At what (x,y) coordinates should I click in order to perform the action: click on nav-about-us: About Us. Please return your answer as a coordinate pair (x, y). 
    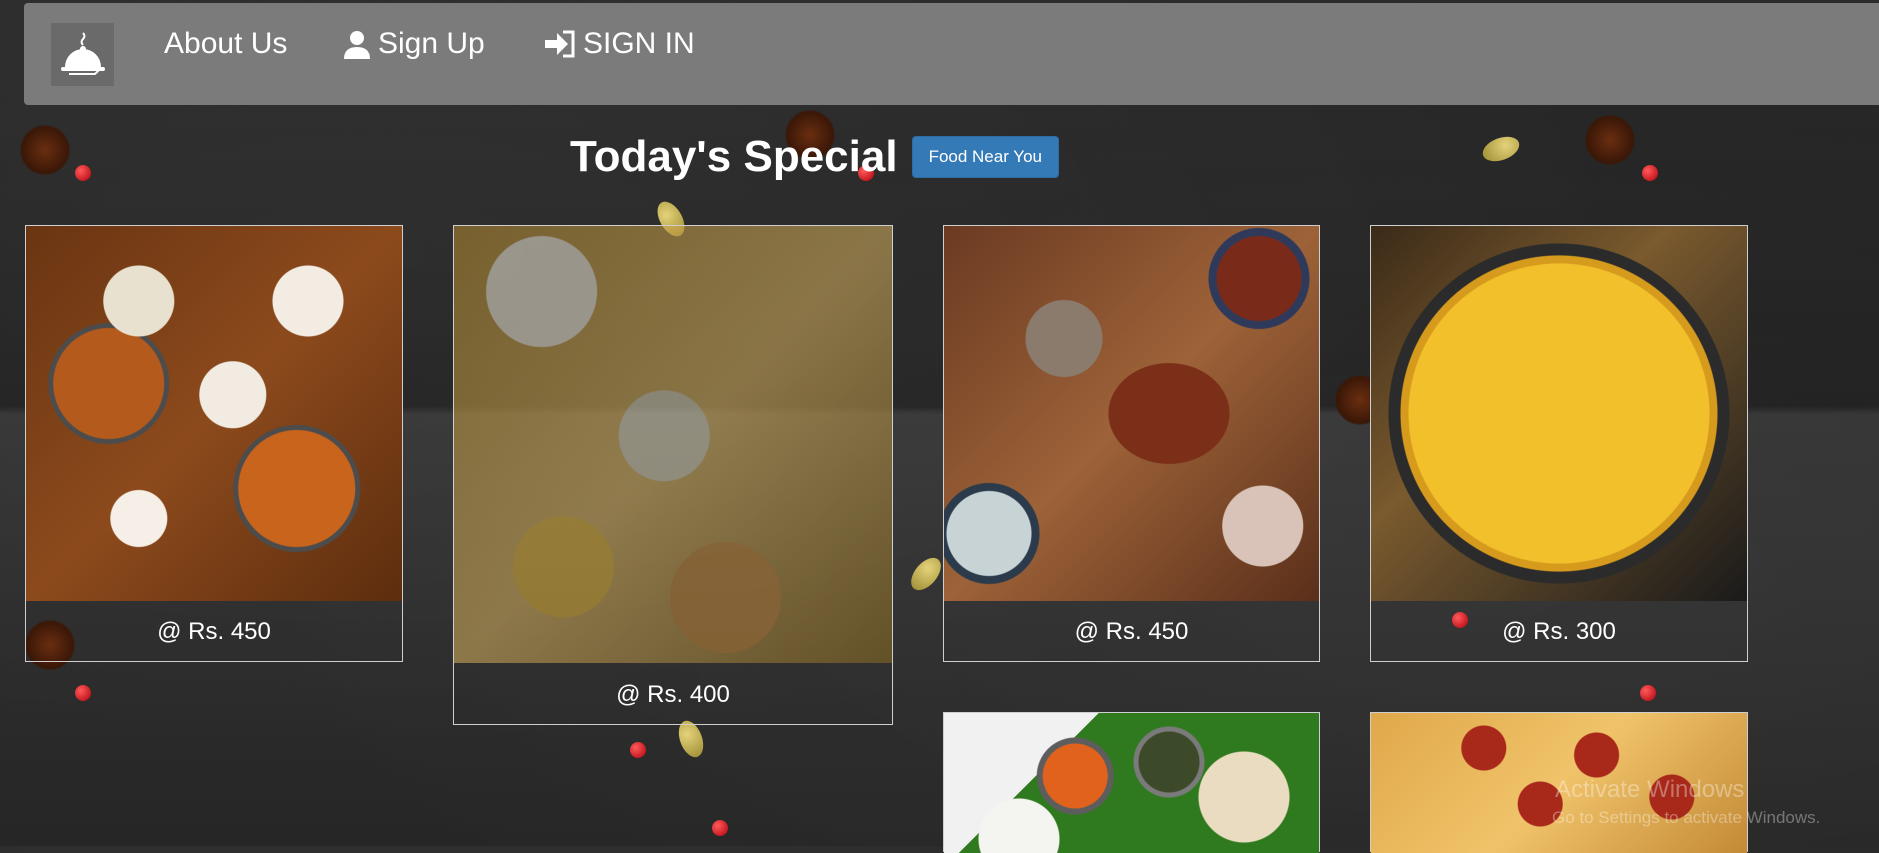
    Looking at the image, I should click on (225, 44).